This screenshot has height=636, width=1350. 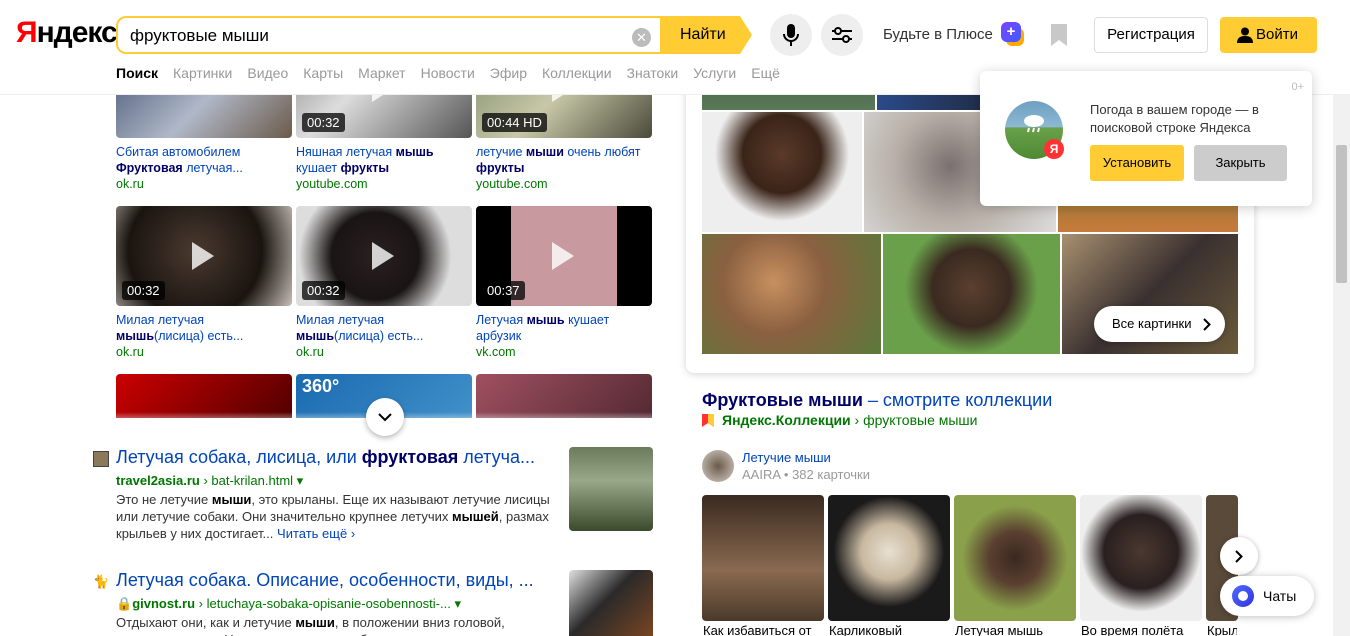 What do you see at coordinates (503, 290) in the screenshot?
I see `video-duration: 00:37` at bounding box center [503, 290].